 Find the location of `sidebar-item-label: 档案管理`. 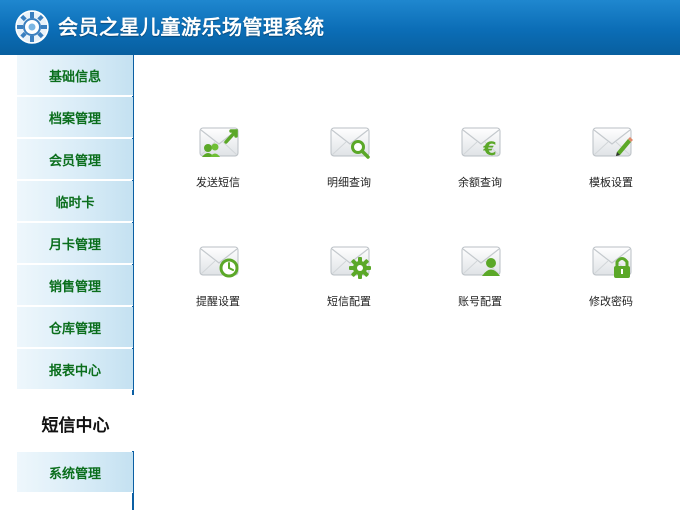

sidebar-item-label: 档案管理 is located at coordinates (74, 119).